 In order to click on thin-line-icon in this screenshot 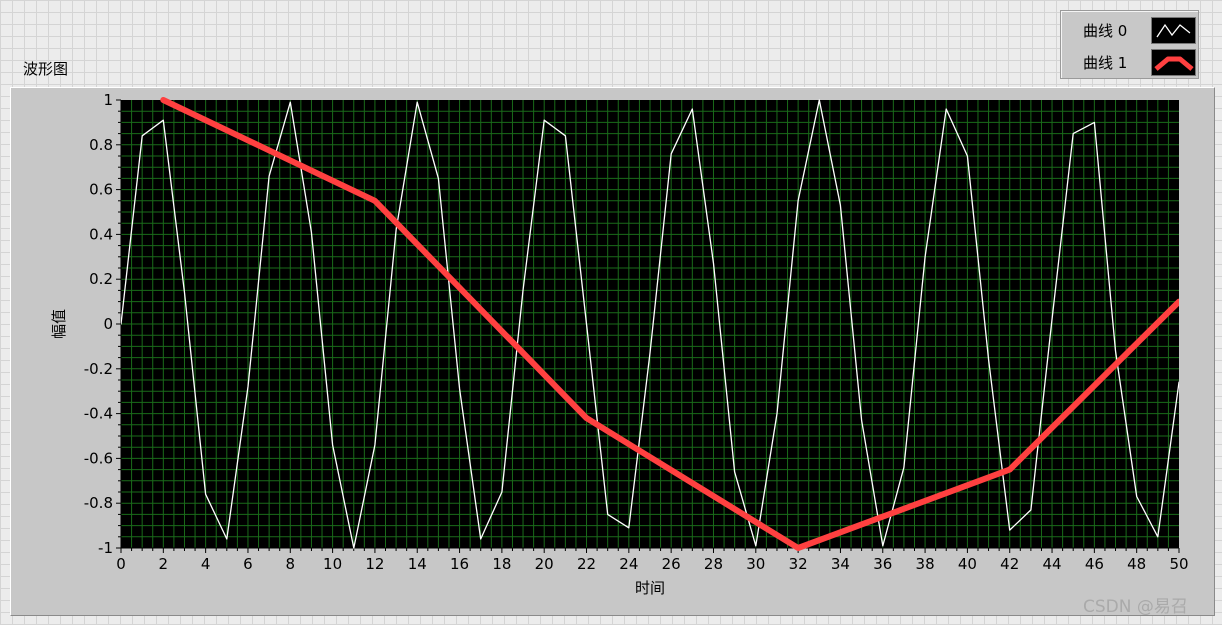, I will do `click(1173, 30)`.